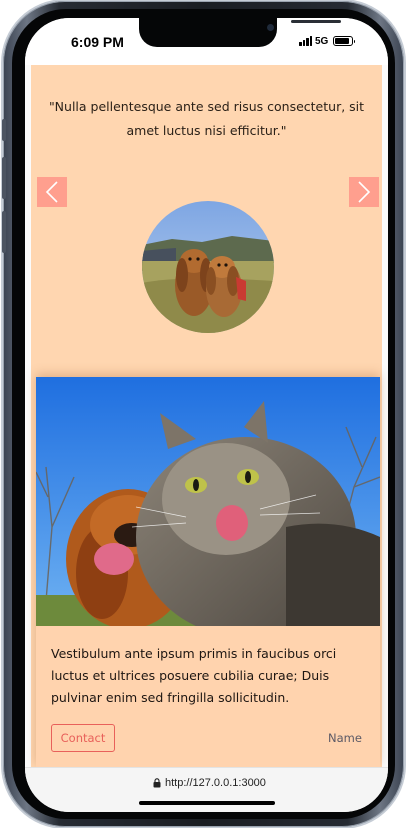 This screenshot has width=407, height=828. Describe the element at coordinates (97, 42) in the screenshot. I see `status-time: 6:09 PM` at that location.